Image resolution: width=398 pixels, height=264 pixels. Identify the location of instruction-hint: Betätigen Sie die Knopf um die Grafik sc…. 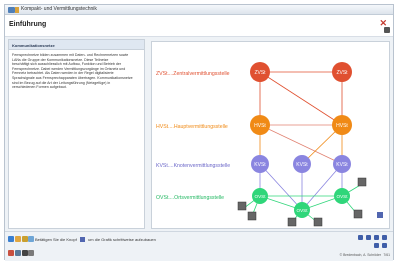
(95, 240).